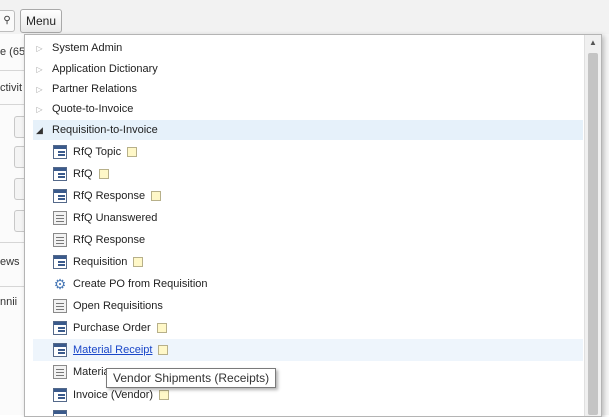  What do you see at coordinates (93, 109) in the screenshot?
I see `menu-folder-label: Quote-to-Invoice` at bounding box center [93, 109].